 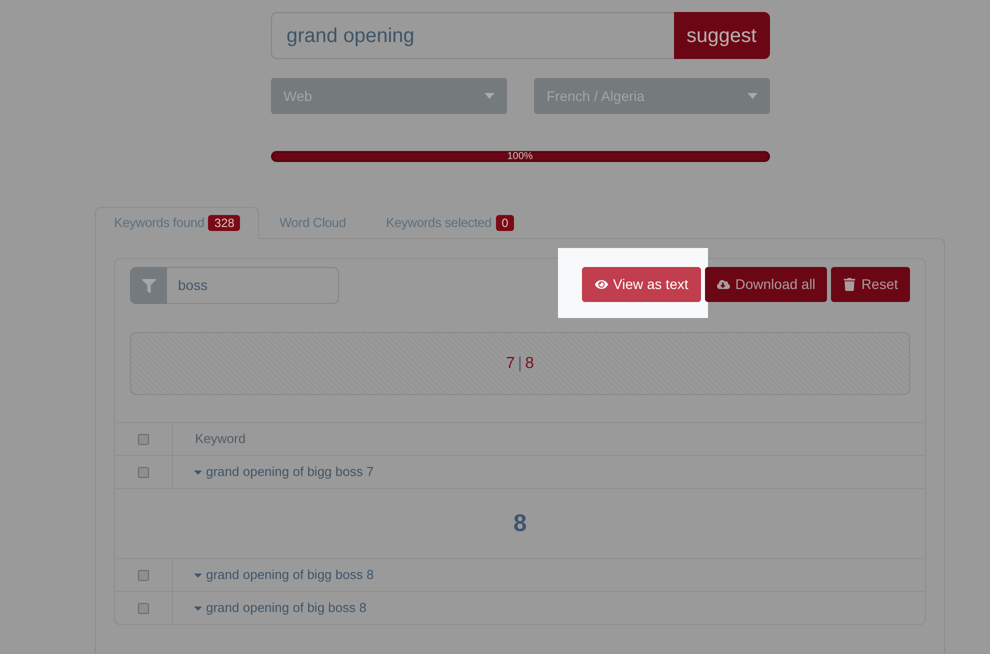 What do you see at coordinates (766, 284) in the screenshot?
I see `action-button: Download all` at bounding box center [766, 284].